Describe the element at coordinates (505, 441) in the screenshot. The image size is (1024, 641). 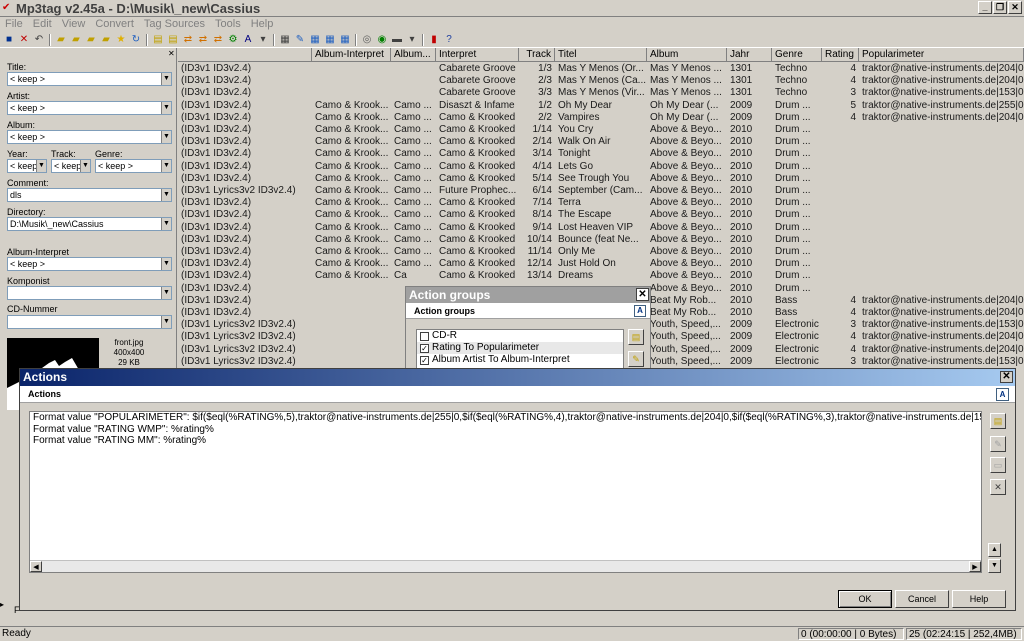
I see `list-item: Format value "RATING MM": %rating%` at that location.